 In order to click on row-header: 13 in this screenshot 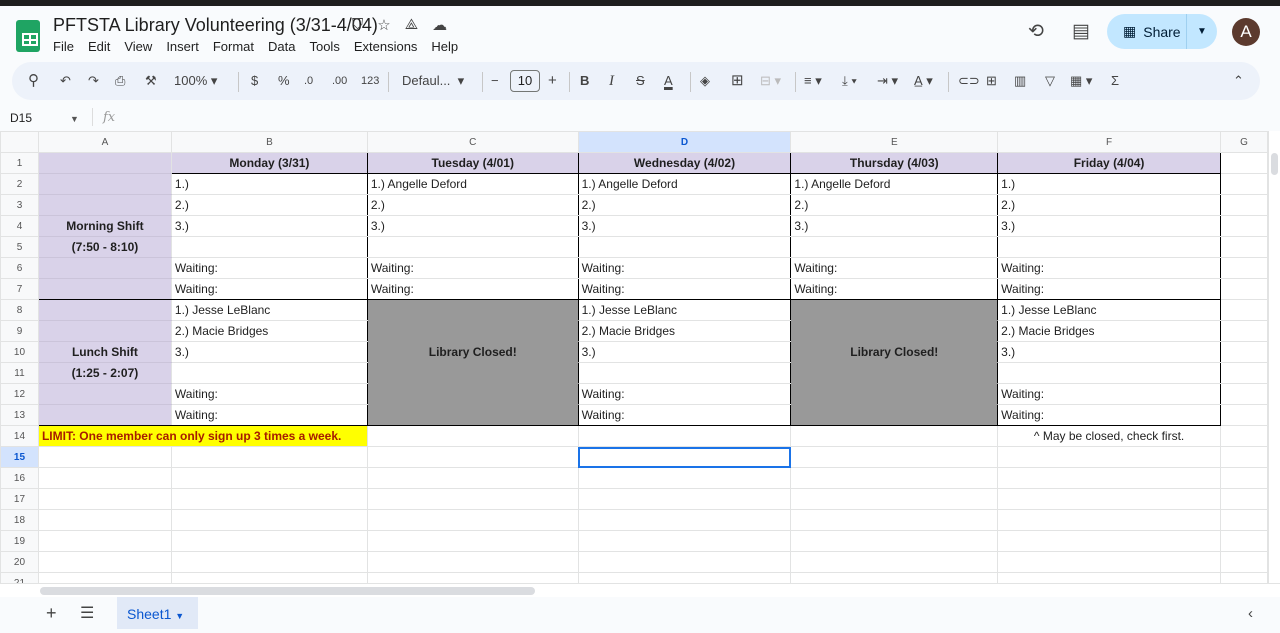, I will do `click(19, 415)`.